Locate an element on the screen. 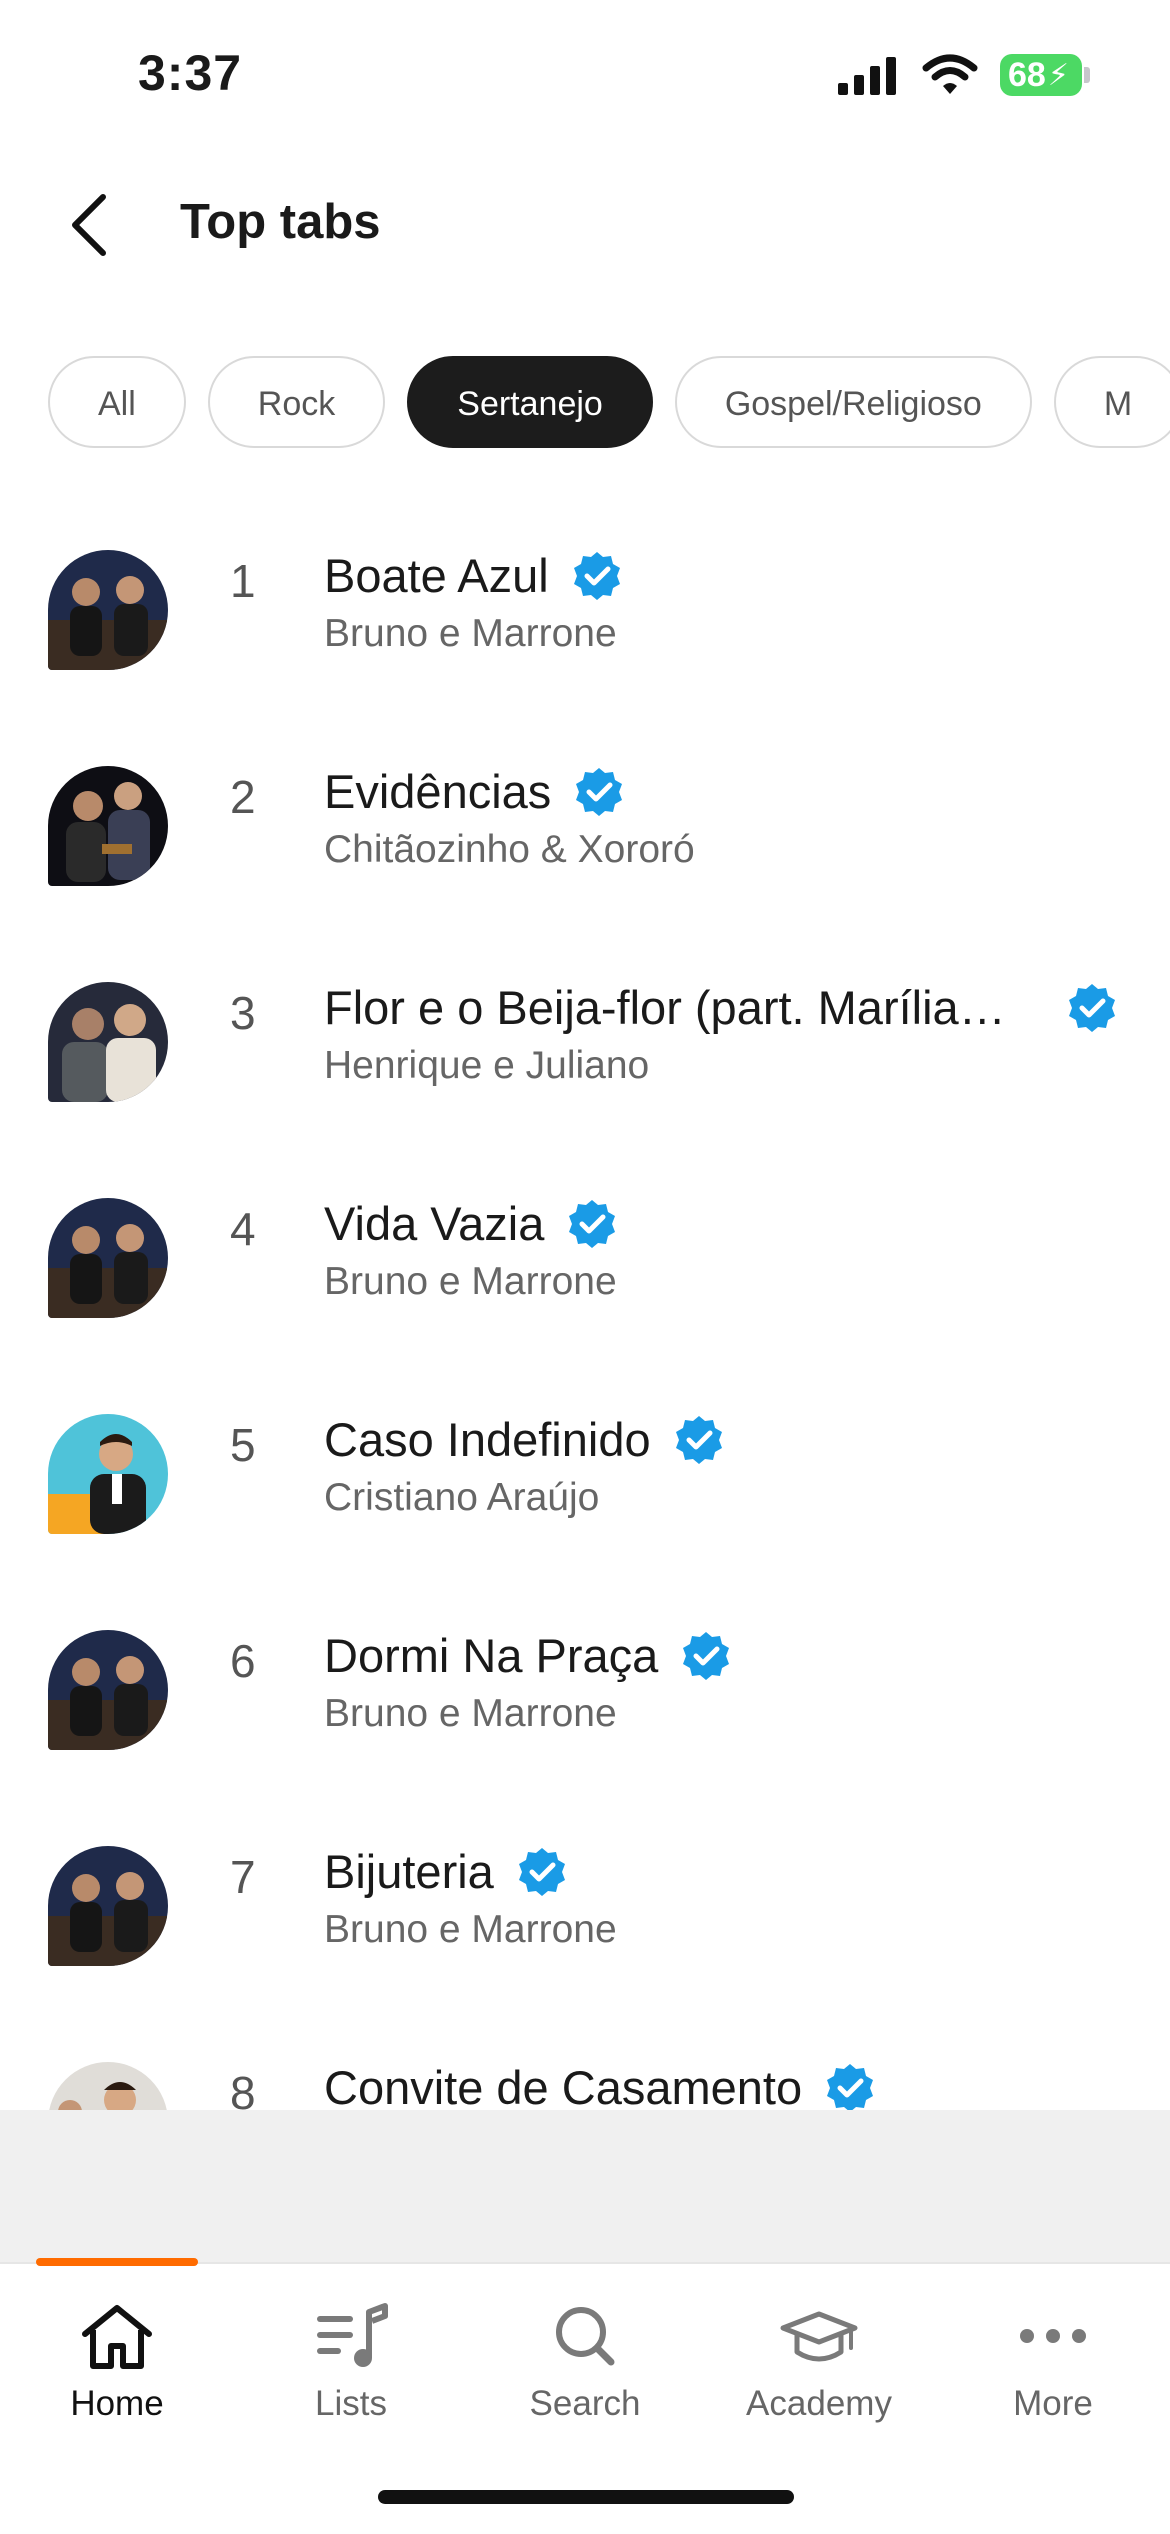 This screenshot has width=1170, height=2534. status-time: 3:37 is located at coordinates (190, 73).